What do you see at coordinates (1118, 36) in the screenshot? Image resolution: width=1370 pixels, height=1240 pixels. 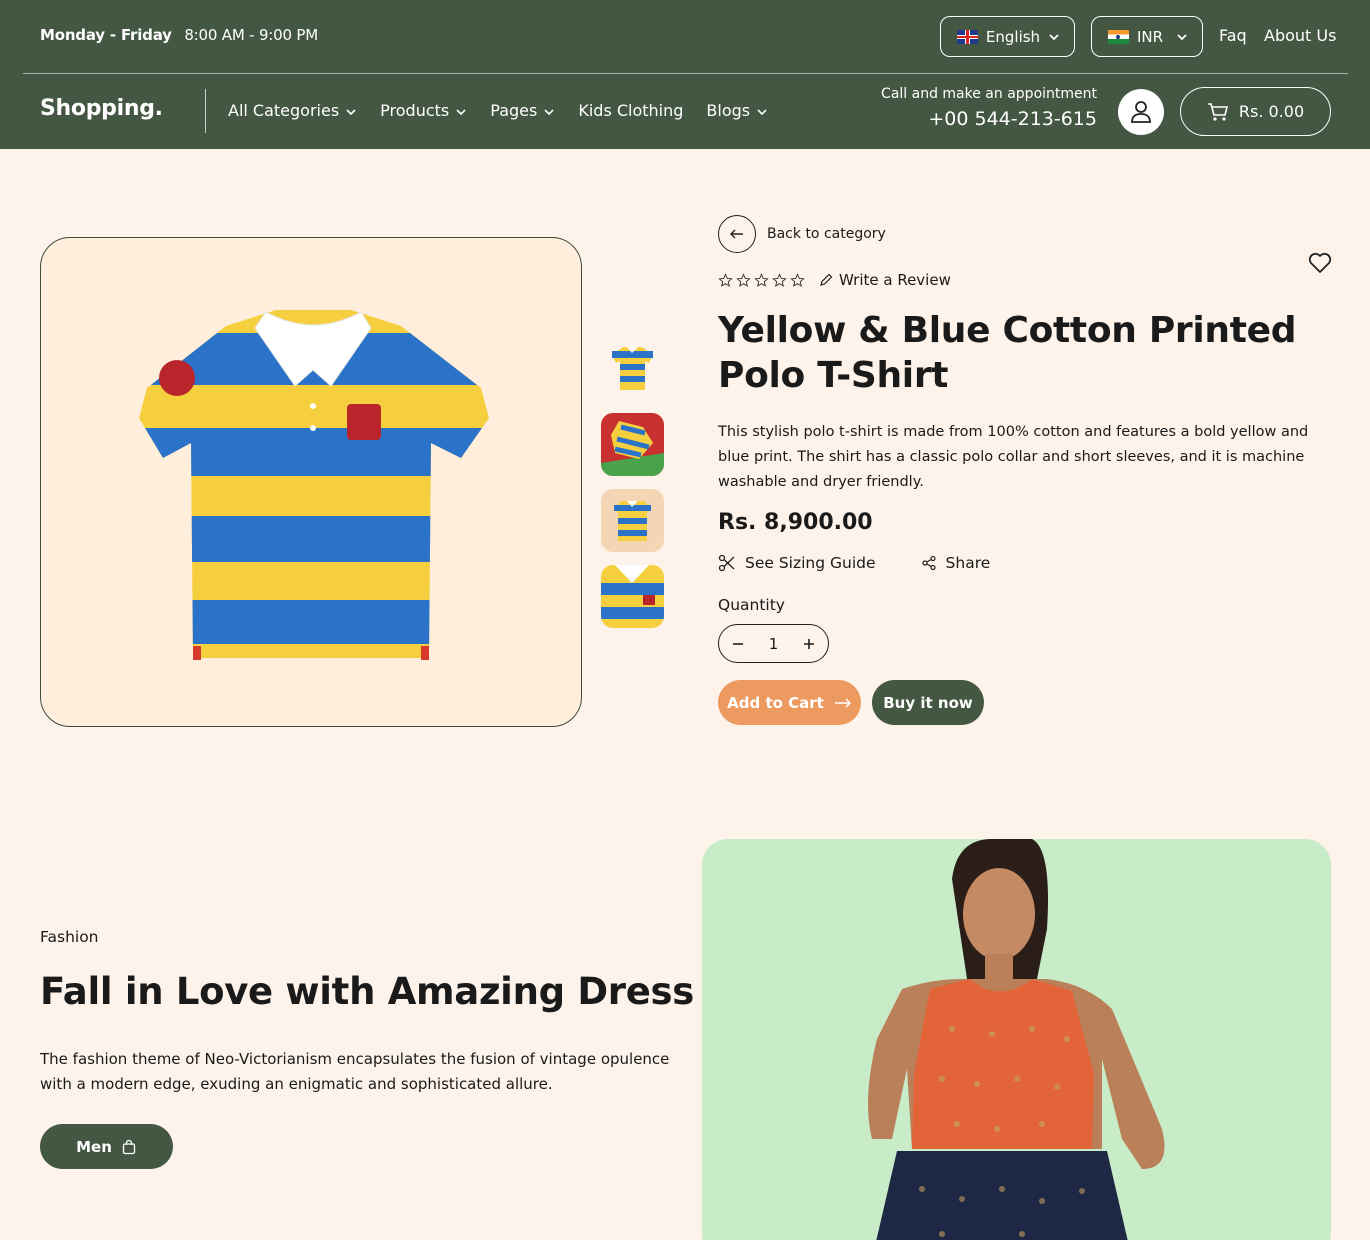 I see `india-flag-icon` at bounding box center [1118, 36].